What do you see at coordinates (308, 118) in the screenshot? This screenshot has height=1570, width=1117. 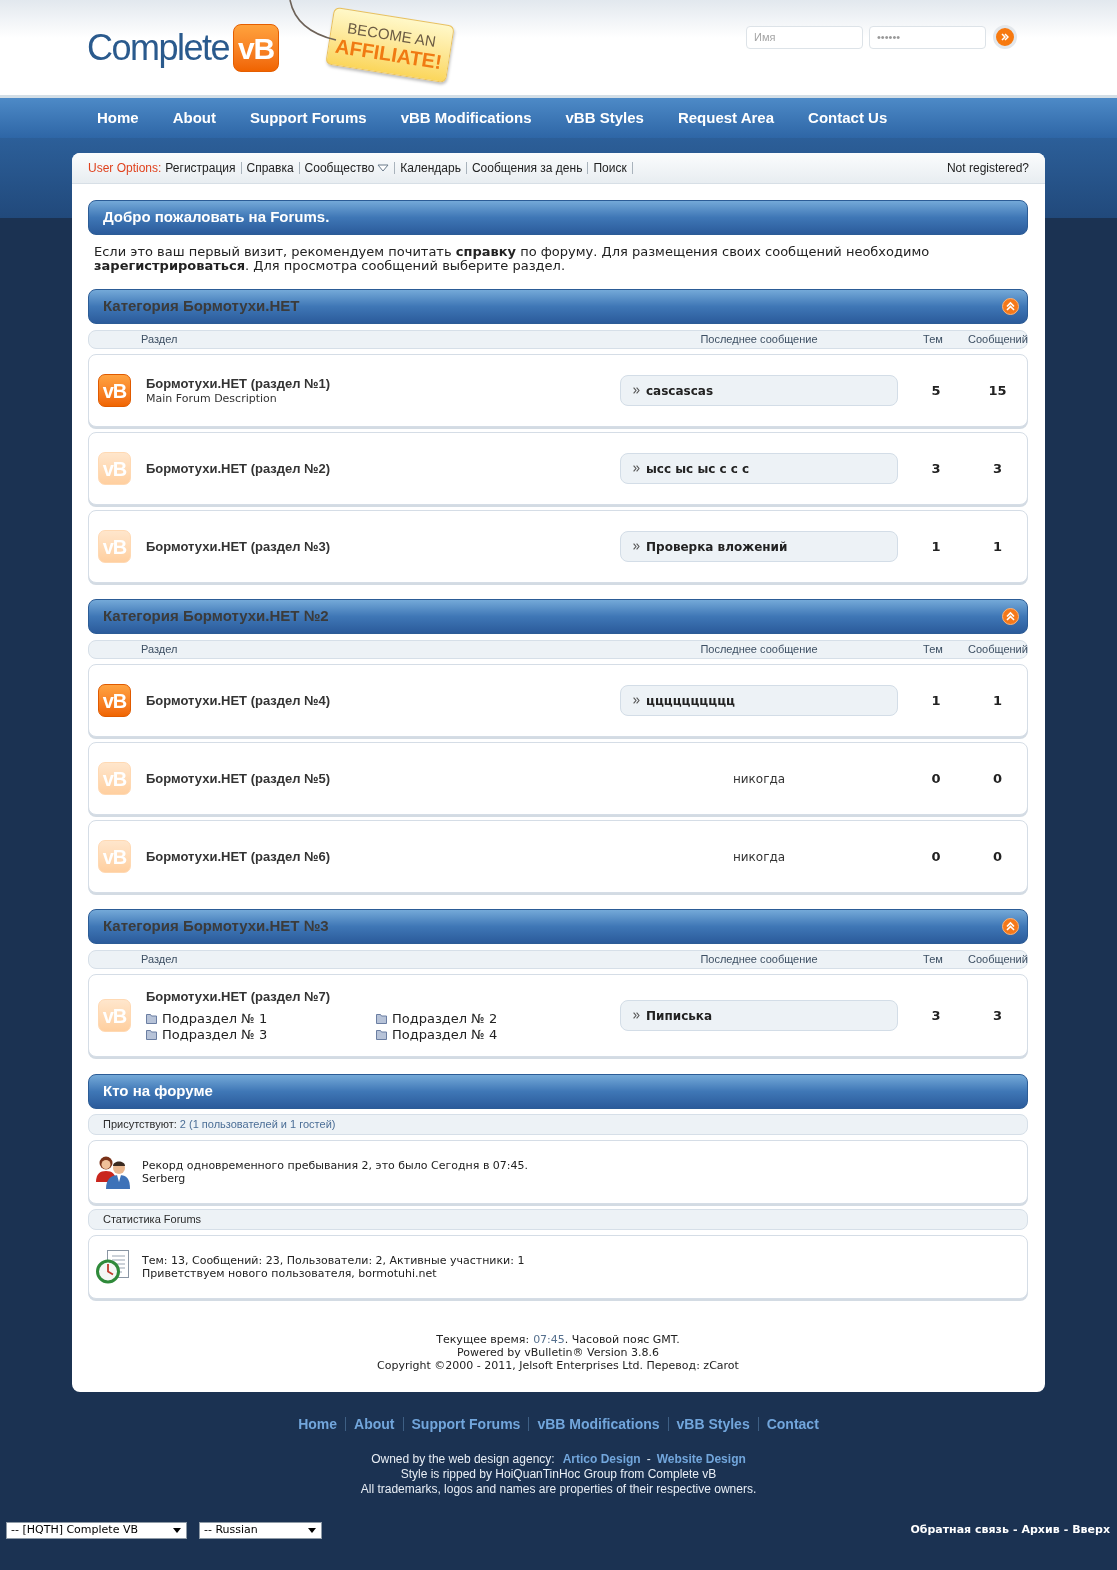 I see `nav-link: Support Forums` at bounding box center [308, 118].